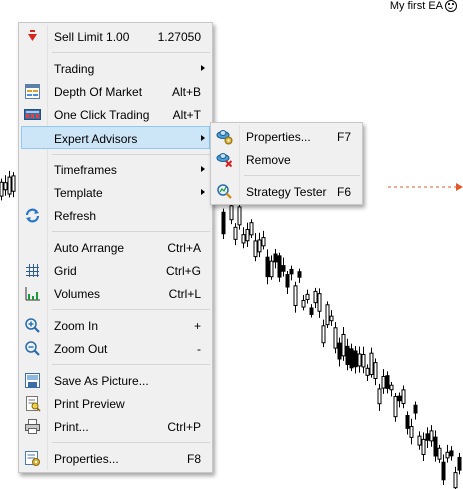  What do you see at coordinates (115, 215) in the screenshot?
I see `menu-item-refresh: Refresh` at bounding box center [115, 215].